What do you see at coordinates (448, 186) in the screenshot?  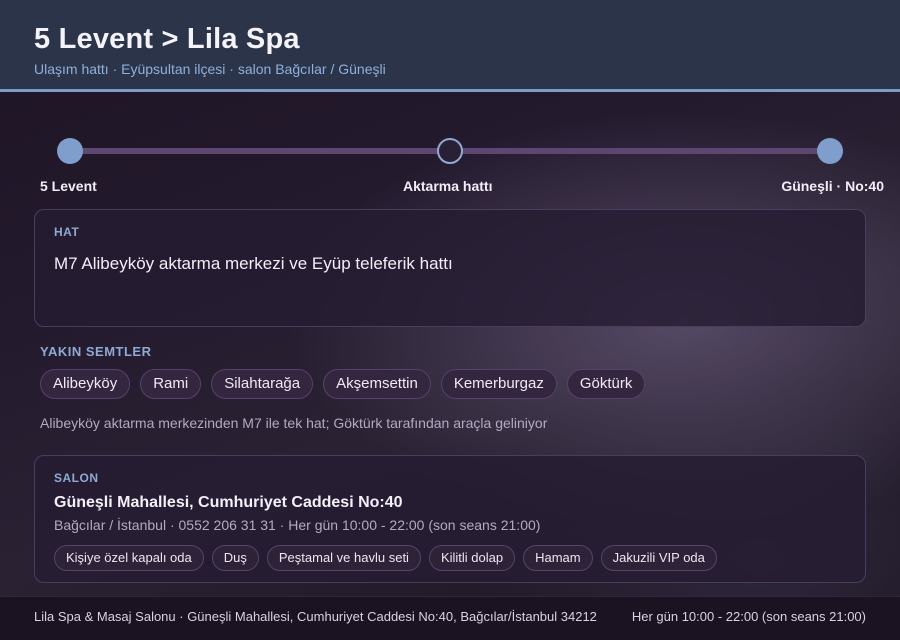 I see `stop-transfer-label: Aktarma hattı` at bounding box center [448, 186].